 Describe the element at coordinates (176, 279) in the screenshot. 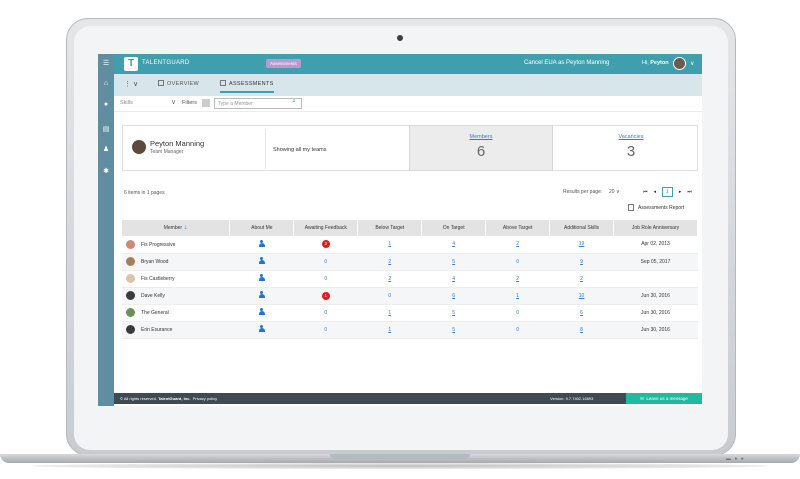

I see `member-cell: Fis Castleberry` at that location.